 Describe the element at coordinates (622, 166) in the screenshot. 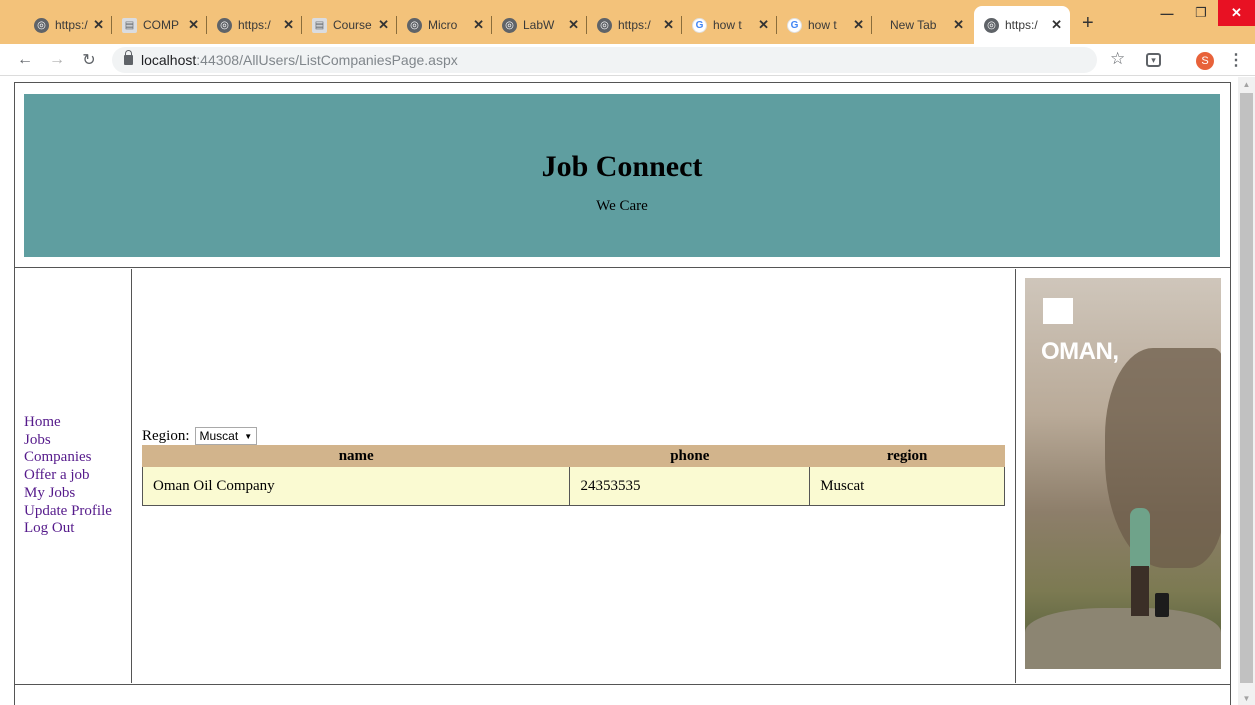

I see `site-title: Job Connect` at that location.